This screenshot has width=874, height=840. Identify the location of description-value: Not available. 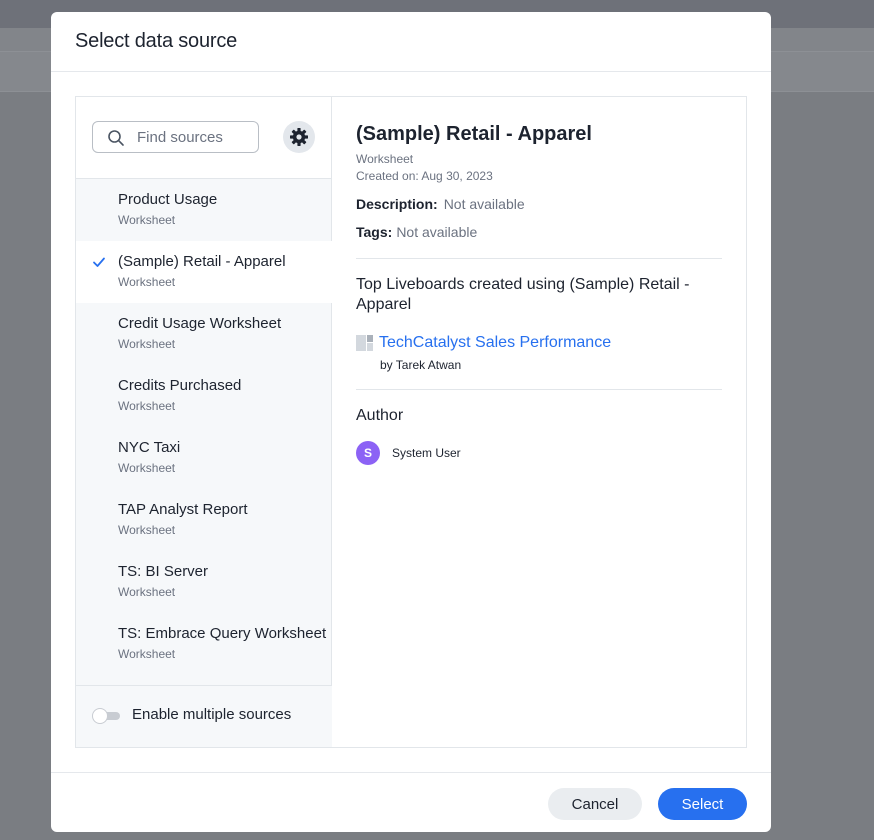
(484, 204).